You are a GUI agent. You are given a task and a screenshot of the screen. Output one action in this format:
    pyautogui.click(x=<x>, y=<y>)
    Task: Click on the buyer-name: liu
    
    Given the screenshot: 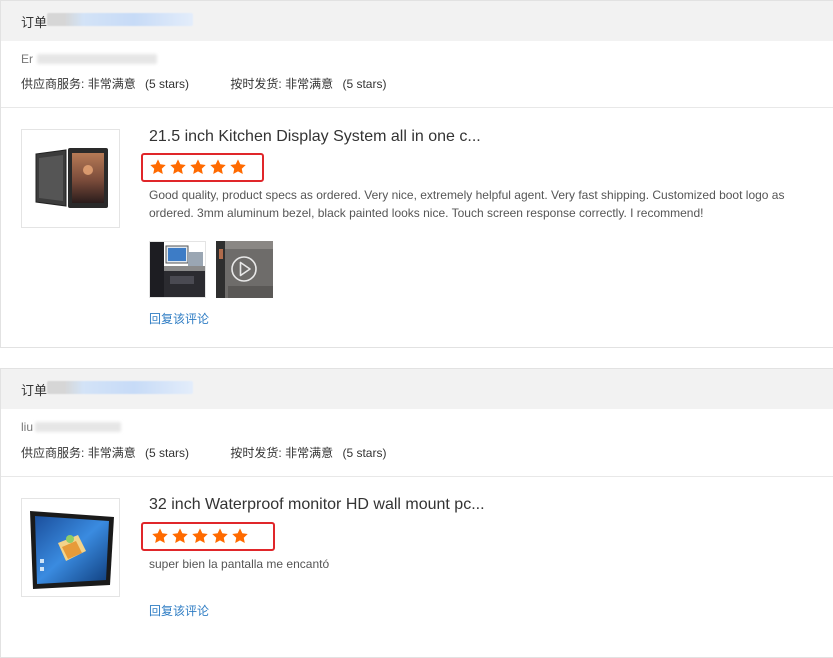 What is the action you would take?
    pyautogui.click(x=27, y=427)
    